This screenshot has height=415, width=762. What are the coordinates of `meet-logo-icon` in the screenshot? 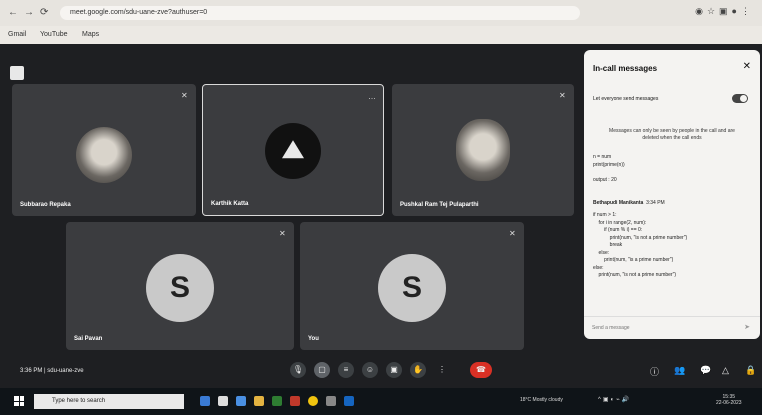 It's located at (17, 73).